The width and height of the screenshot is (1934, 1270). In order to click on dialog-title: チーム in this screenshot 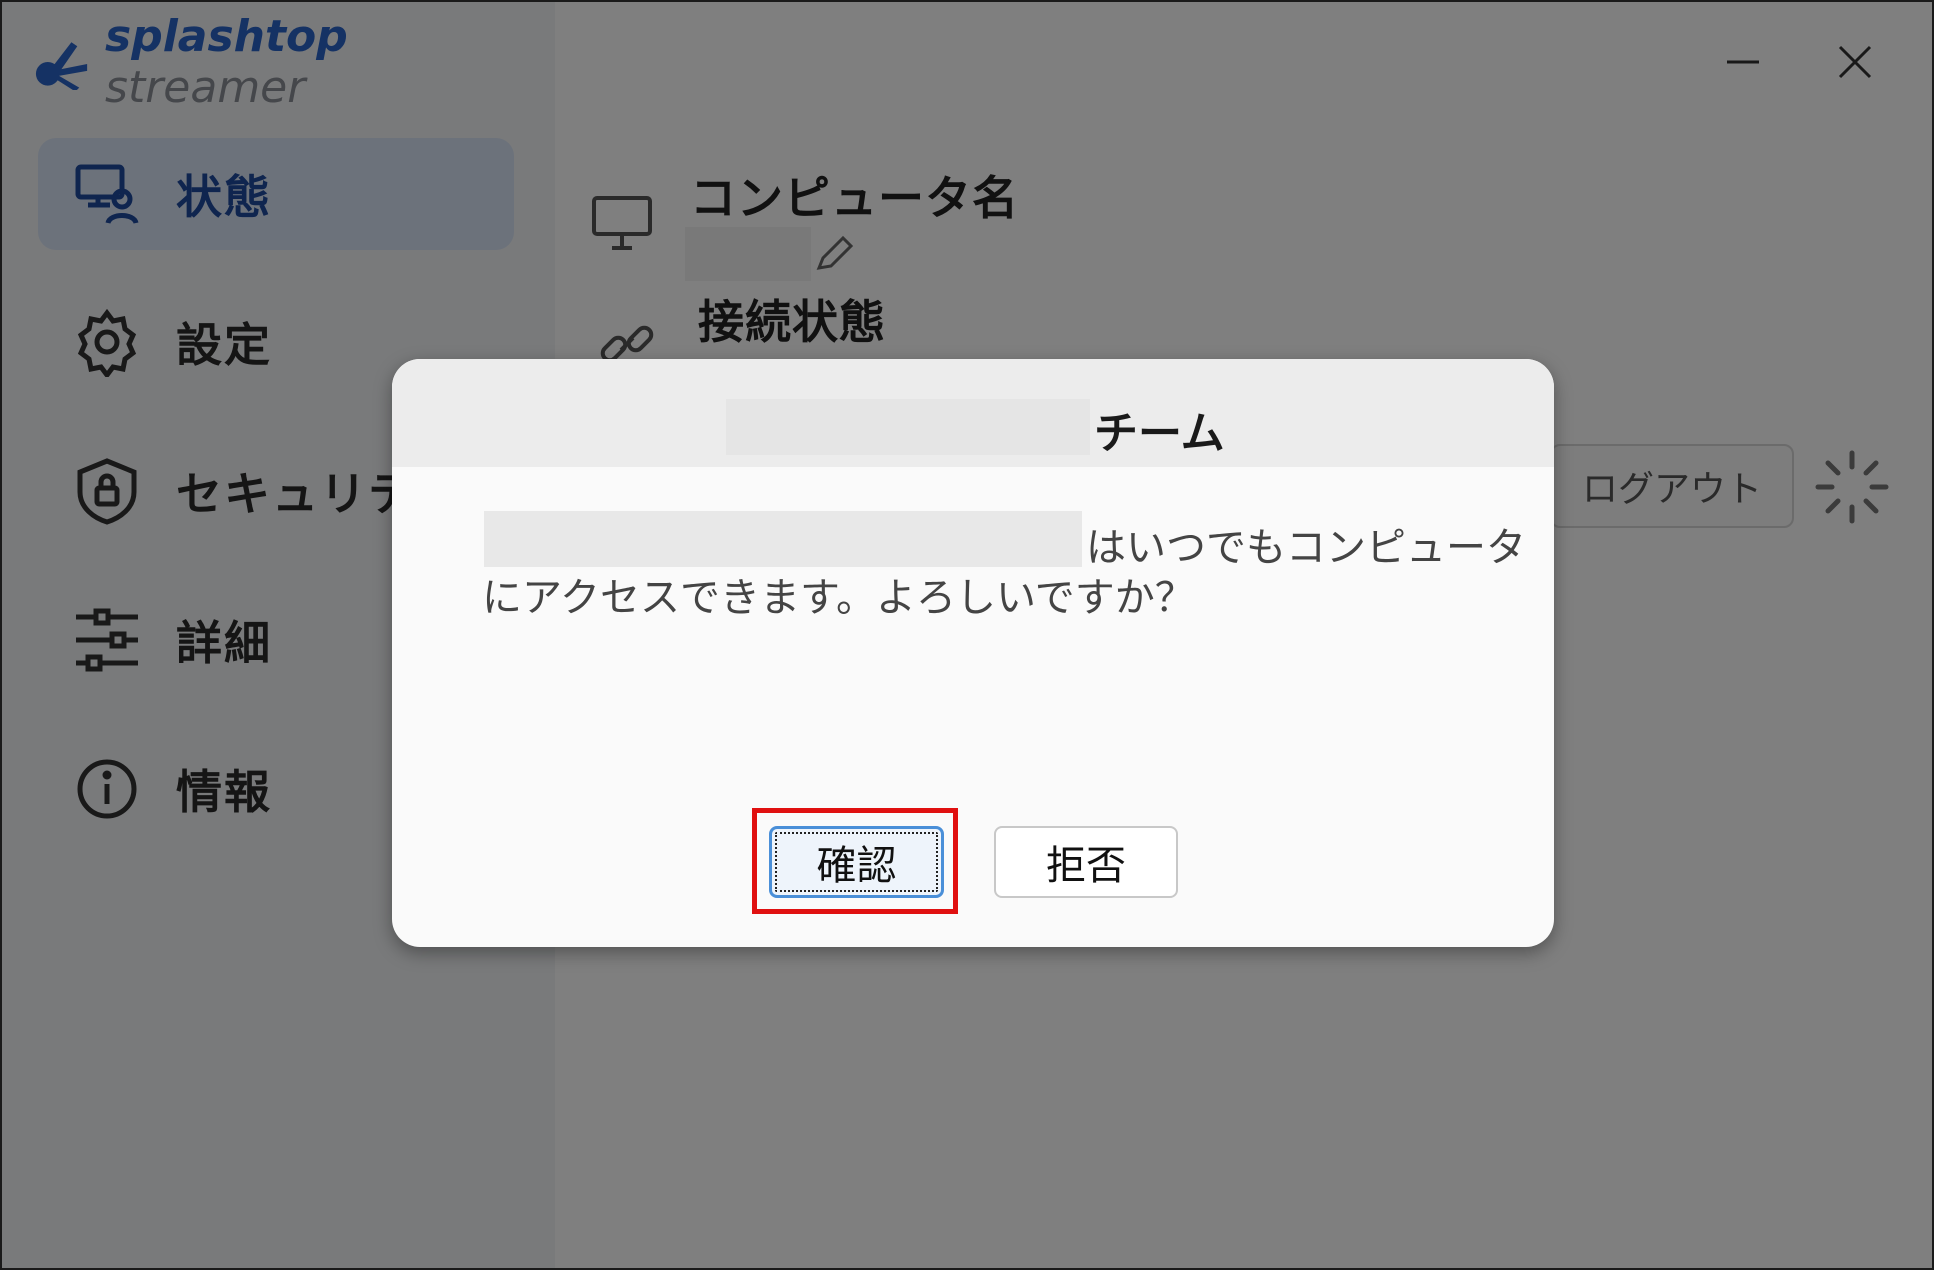, I will do `click(1159, 433)`.